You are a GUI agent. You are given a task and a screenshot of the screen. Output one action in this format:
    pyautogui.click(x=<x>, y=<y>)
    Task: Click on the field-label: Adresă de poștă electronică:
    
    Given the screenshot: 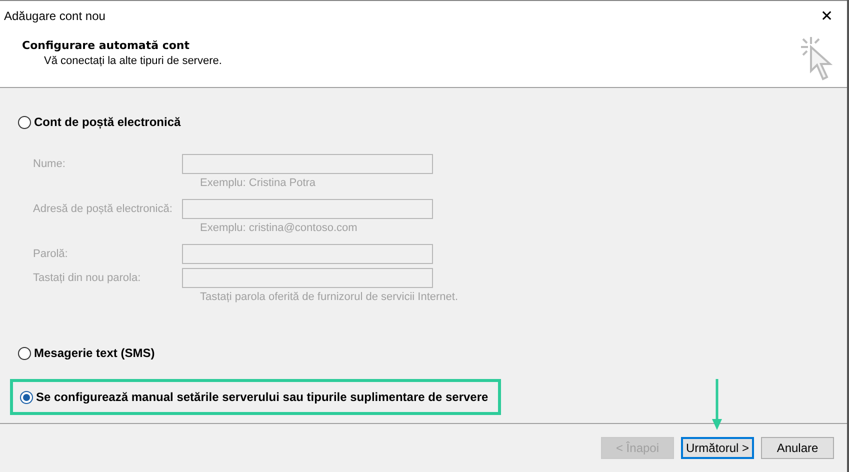 What is the action you would take?
    pyautogui.click(x=103, y=209)
    